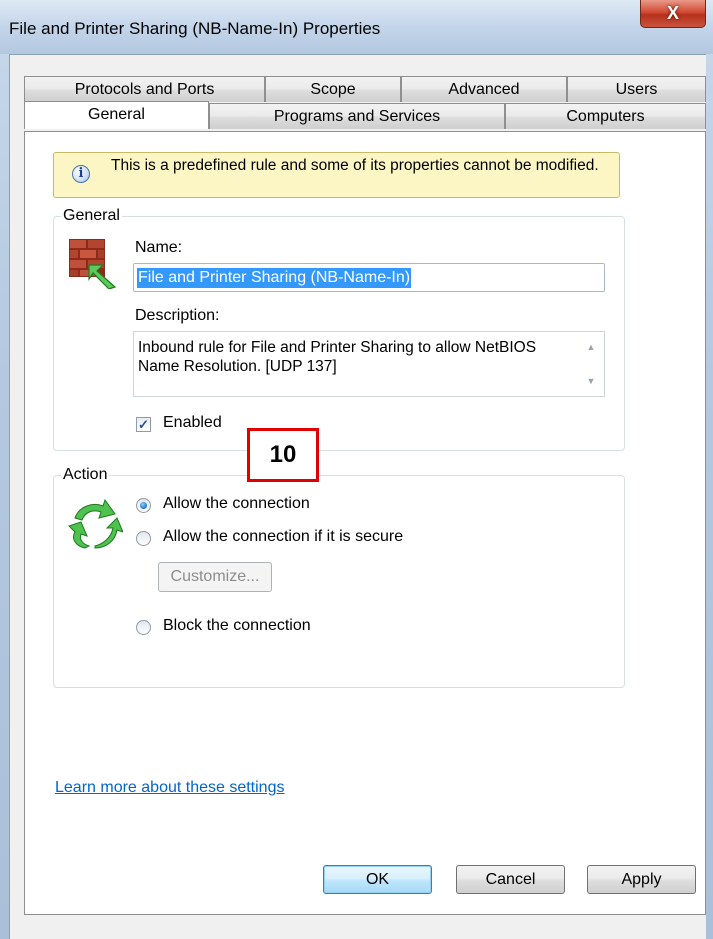 The width and height of the screenshot is (713, 939). Describe the element at coordinates (143, 424) in the screenshot. I see `enabled-checkbox: ✓` at that location.